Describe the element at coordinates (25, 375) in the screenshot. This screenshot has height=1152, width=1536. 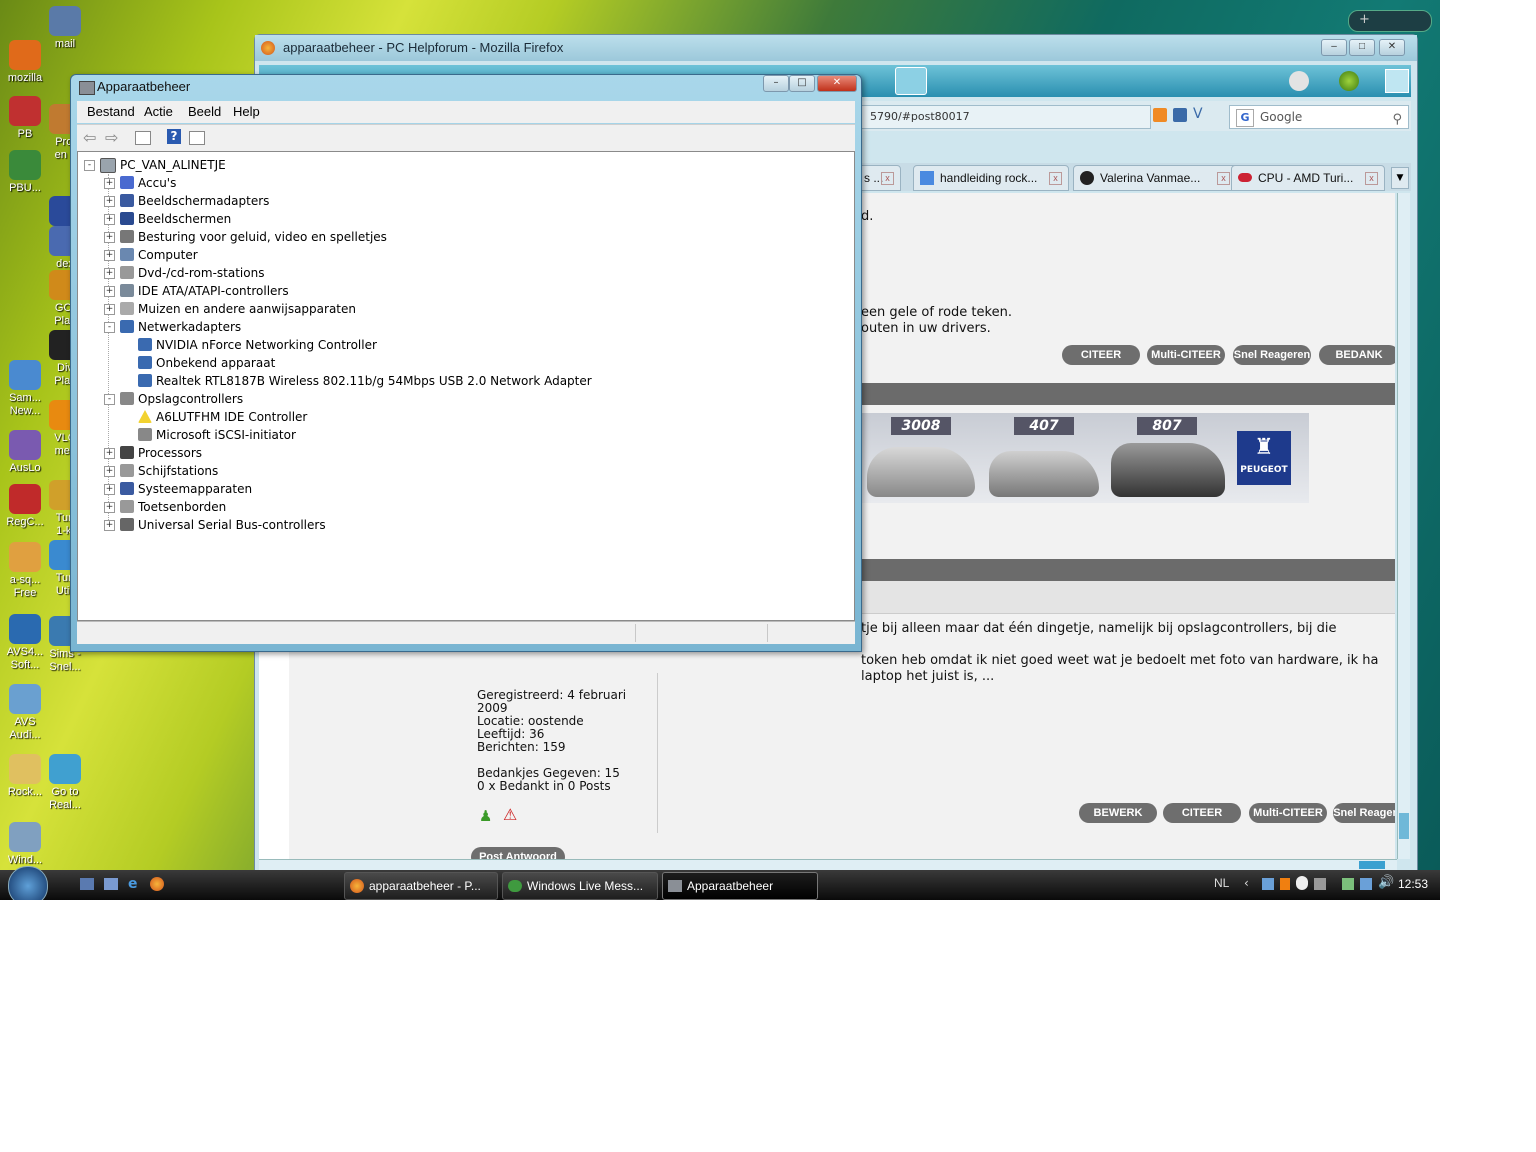
I see `application-icon` at that location.